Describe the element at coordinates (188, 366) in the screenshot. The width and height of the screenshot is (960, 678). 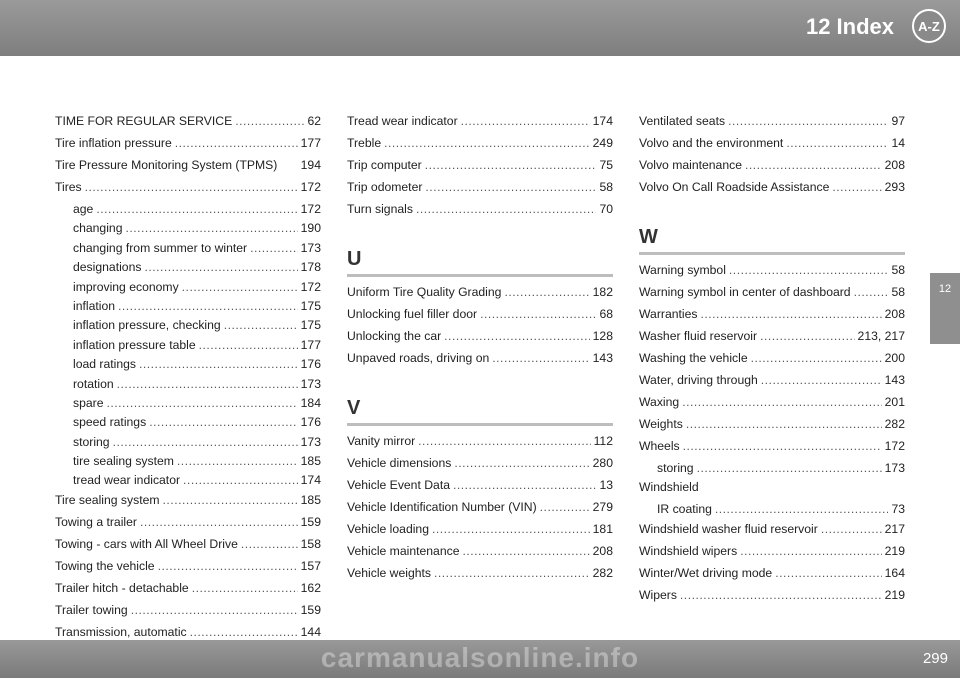
I see `index-subentry: load ratings 176` at that location.